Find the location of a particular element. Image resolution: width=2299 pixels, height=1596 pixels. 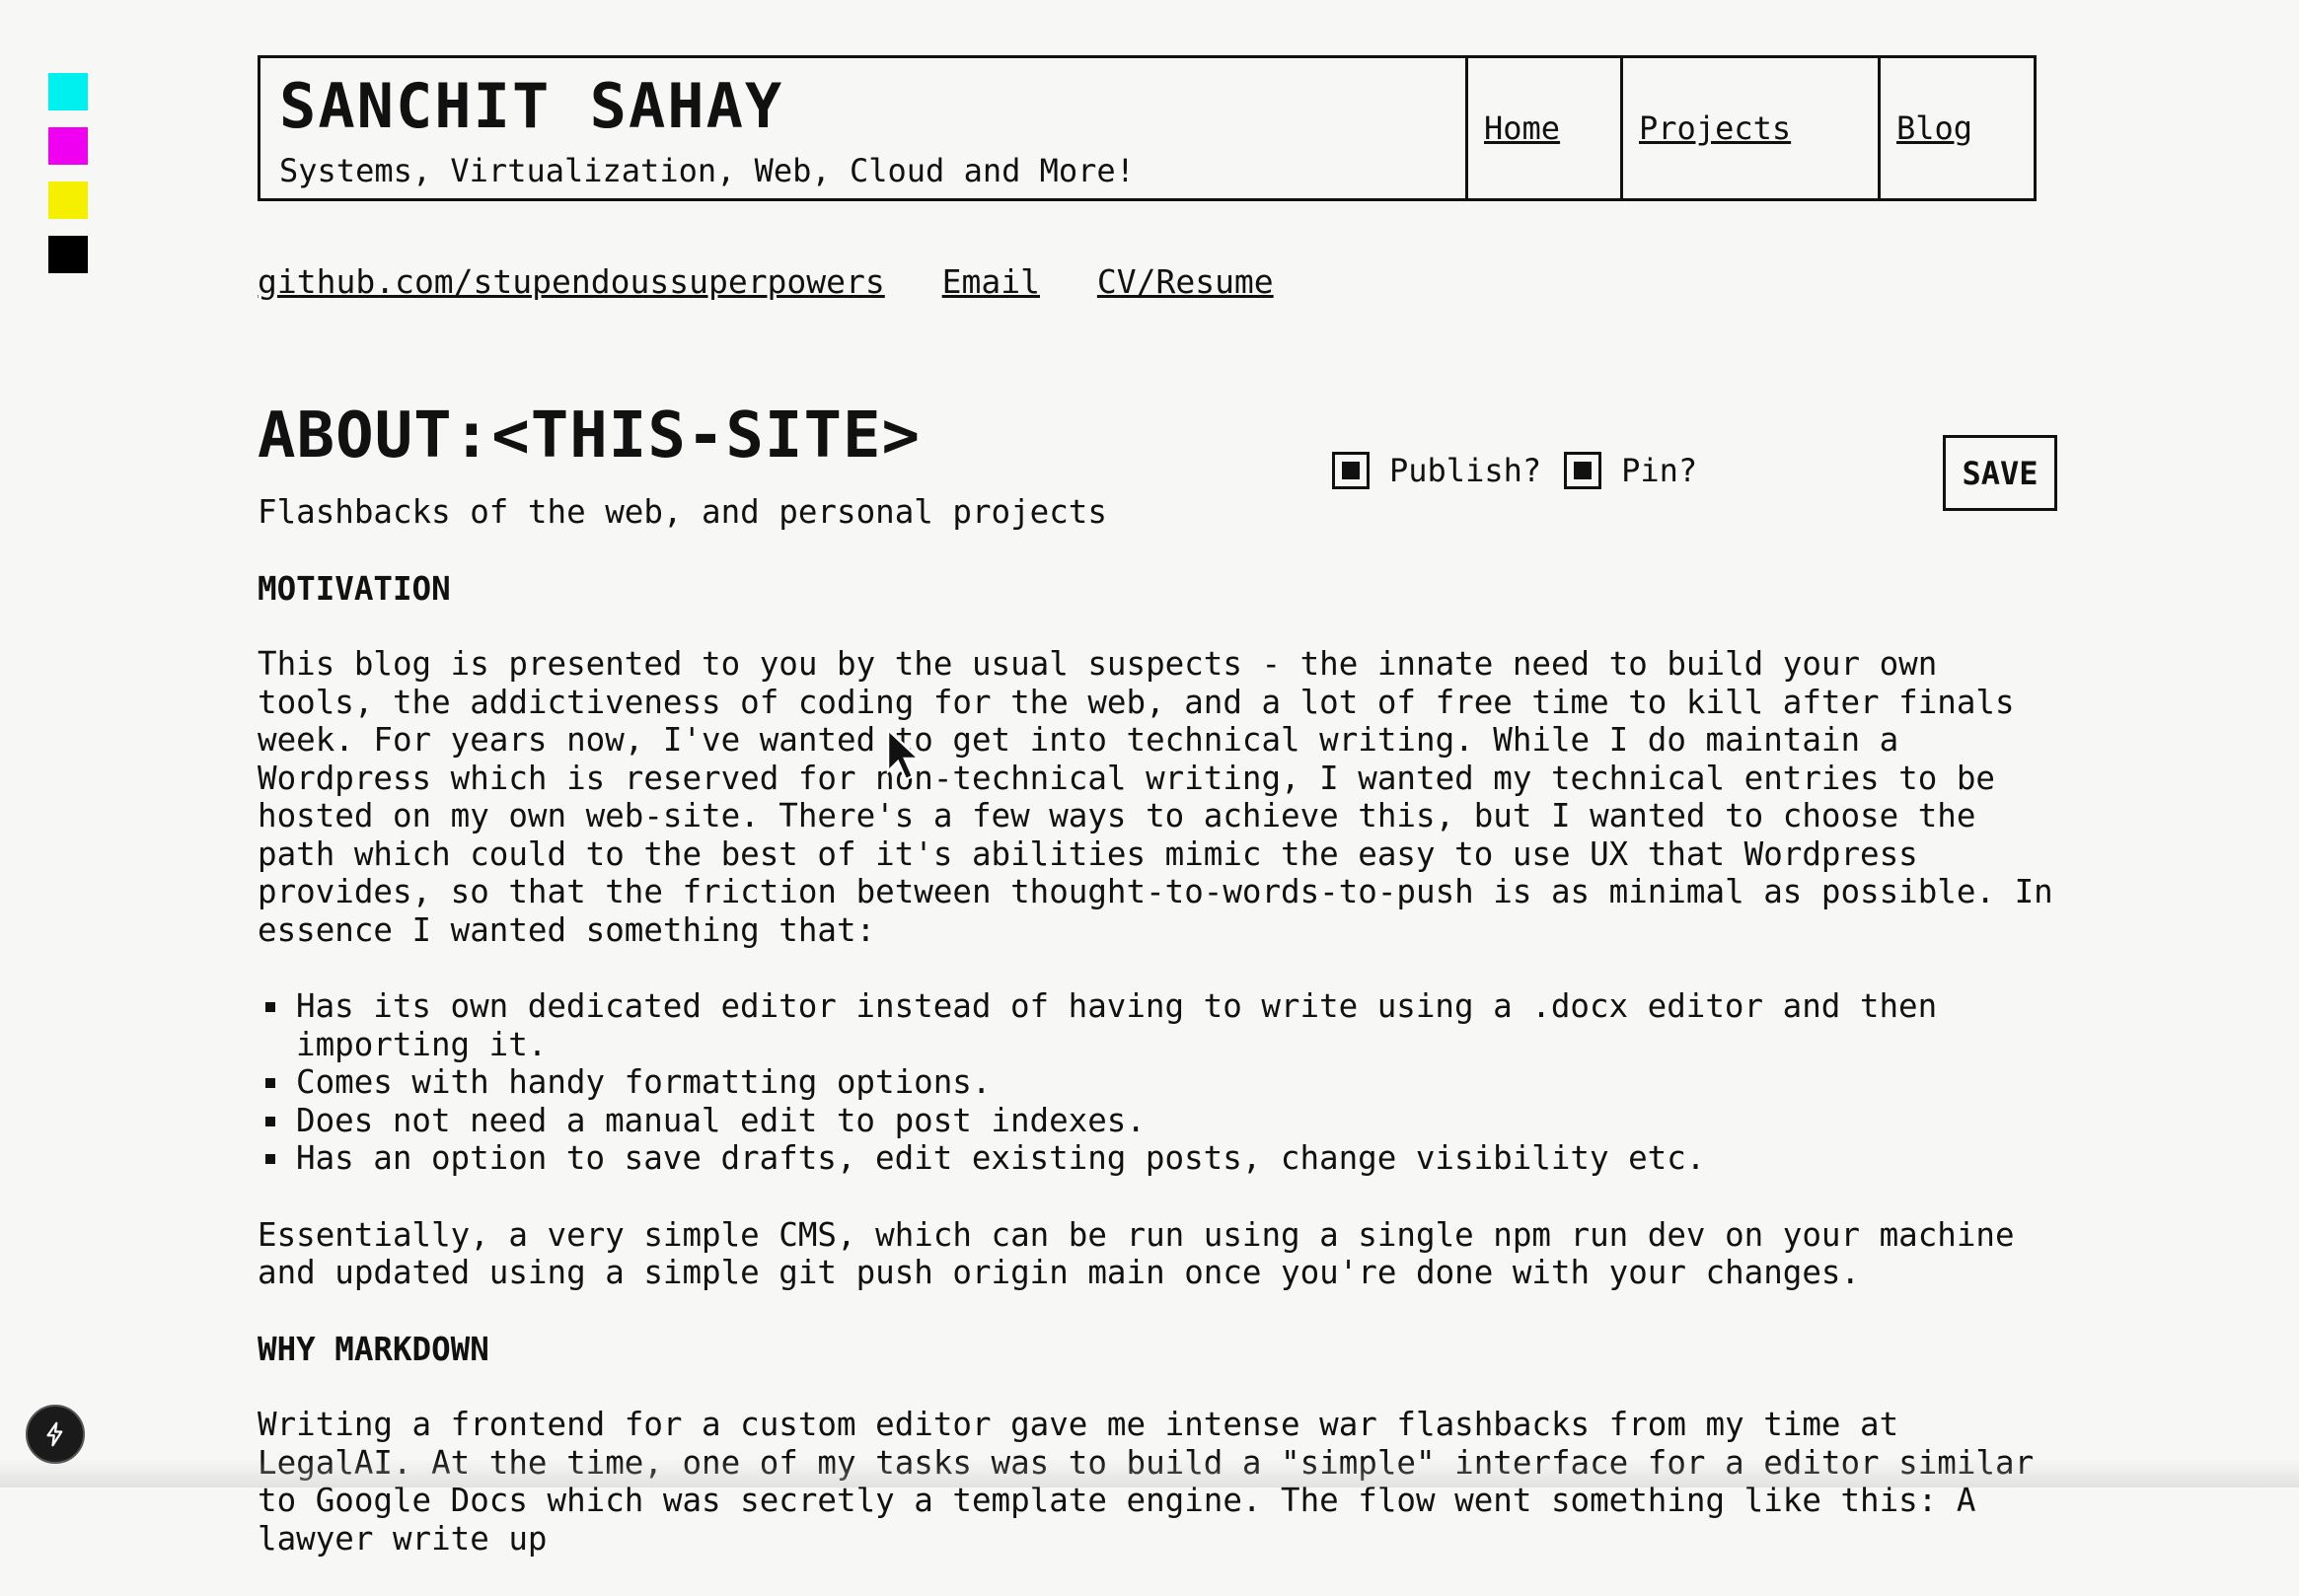

lightning-bolt-icon is located at coordinates (55, 1434).